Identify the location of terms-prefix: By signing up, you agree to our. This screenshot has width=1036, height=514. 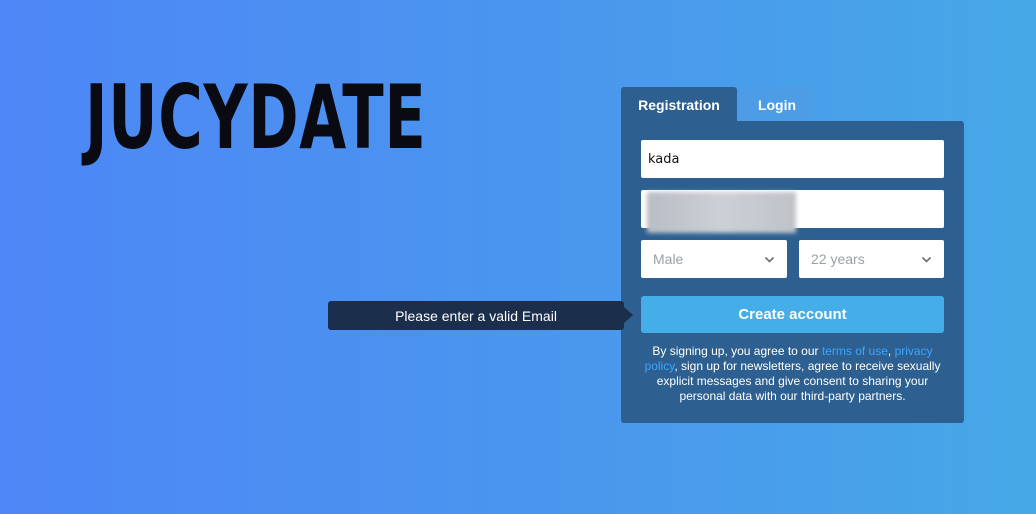
(737, 351).